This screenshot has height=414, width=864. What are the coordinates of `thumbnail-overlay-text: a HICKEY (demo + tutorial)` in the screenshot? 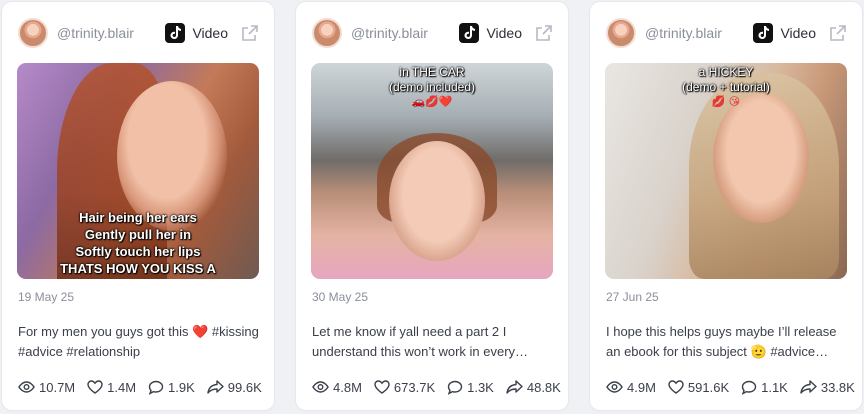 It's located at (726, 79).